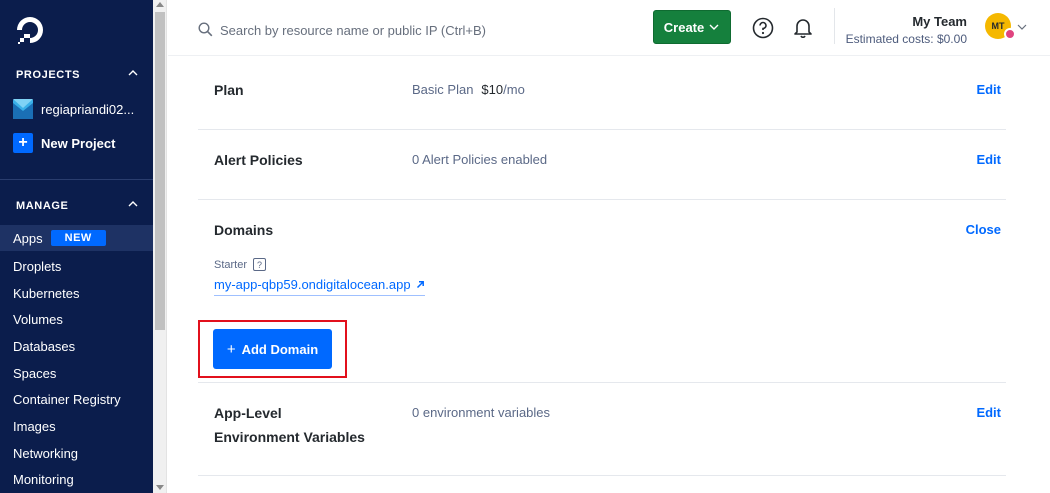  What do you see at coordinates (312, 284) in the screenshot?
I see `app-domain-url: my-app-qbp59.ondigitalocean.app` at bounding box center [312, 284].